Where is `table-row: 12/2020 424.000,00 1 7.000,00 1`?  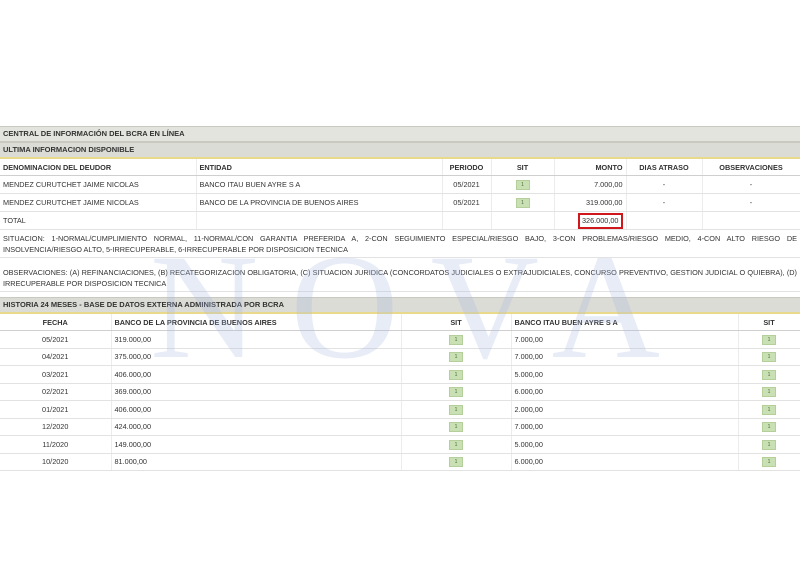 table-row: 12/2020 424.000,00 1 7.000,00 1 is located at coordinates (400, 427).